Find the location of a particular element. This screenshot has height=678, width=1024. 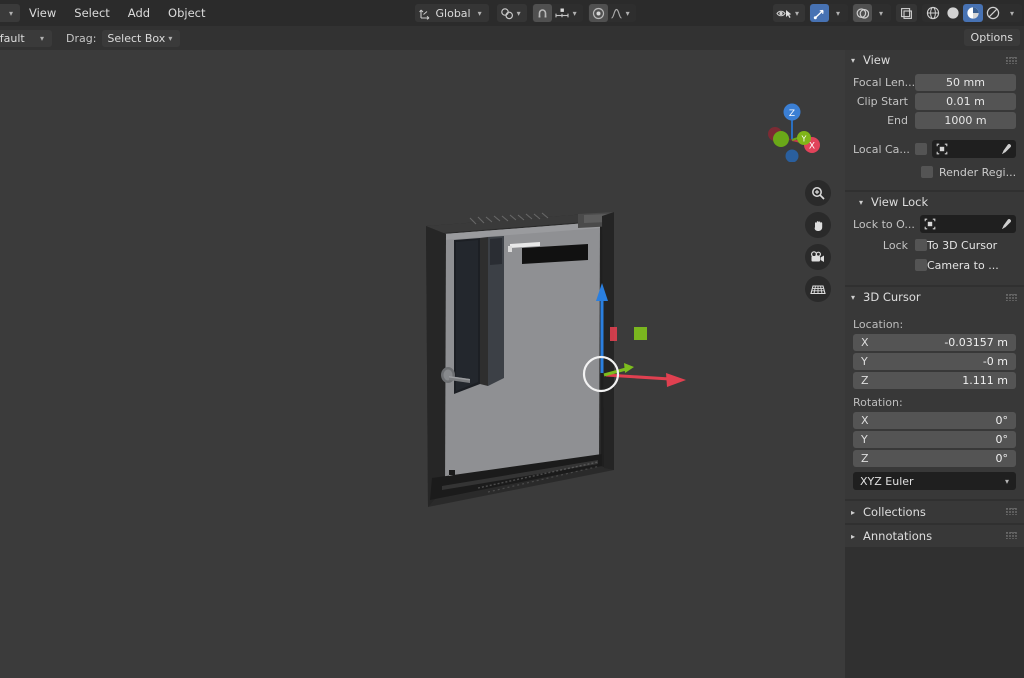

cursor-rotation-z-field: Z 0° is located at coordinates (934, 458).